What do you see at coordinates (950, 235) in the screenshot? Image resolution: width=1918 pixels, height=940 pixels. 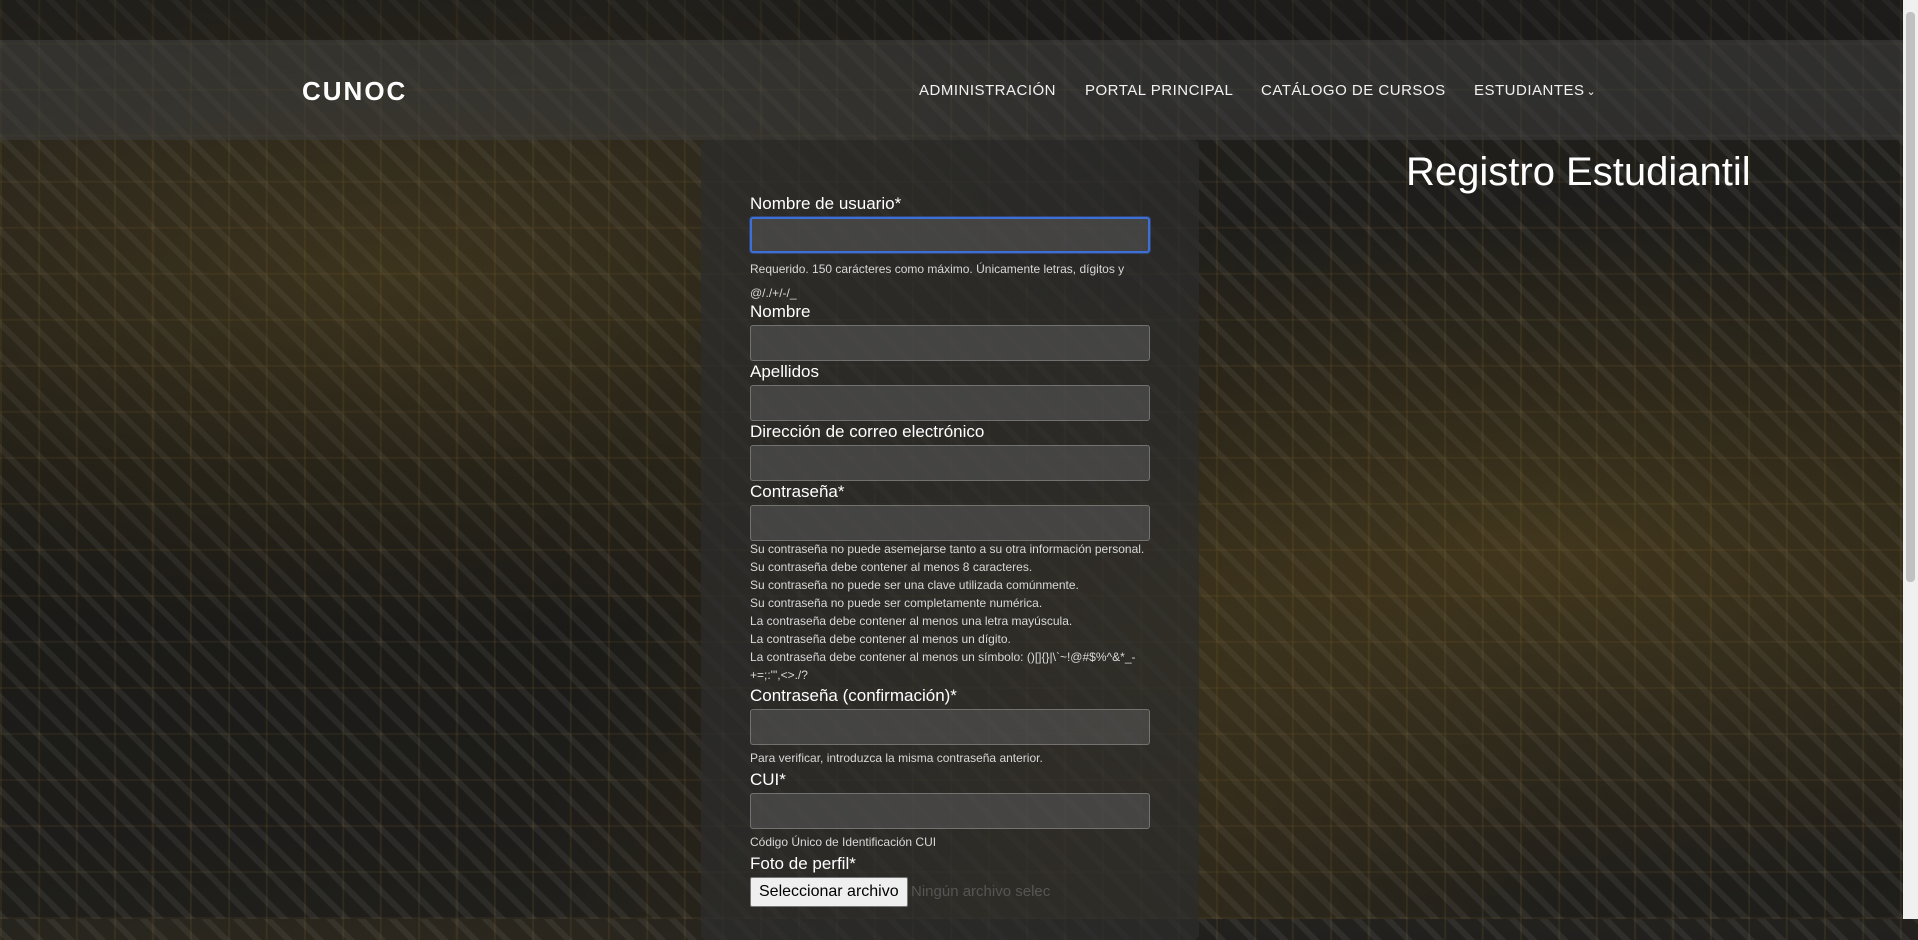 I see `username-input` at bounding box center [950, 235].